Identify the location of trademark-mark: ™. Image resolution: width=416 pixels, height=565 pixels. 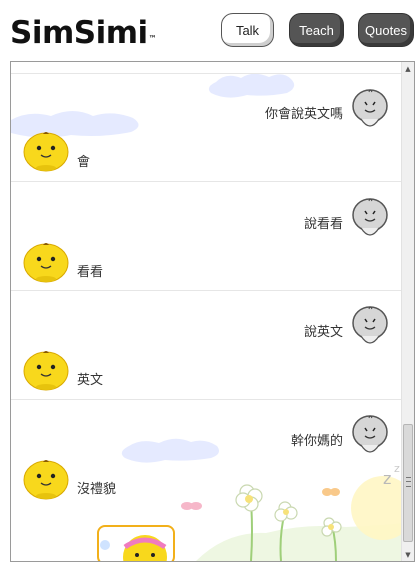
(152, 38).